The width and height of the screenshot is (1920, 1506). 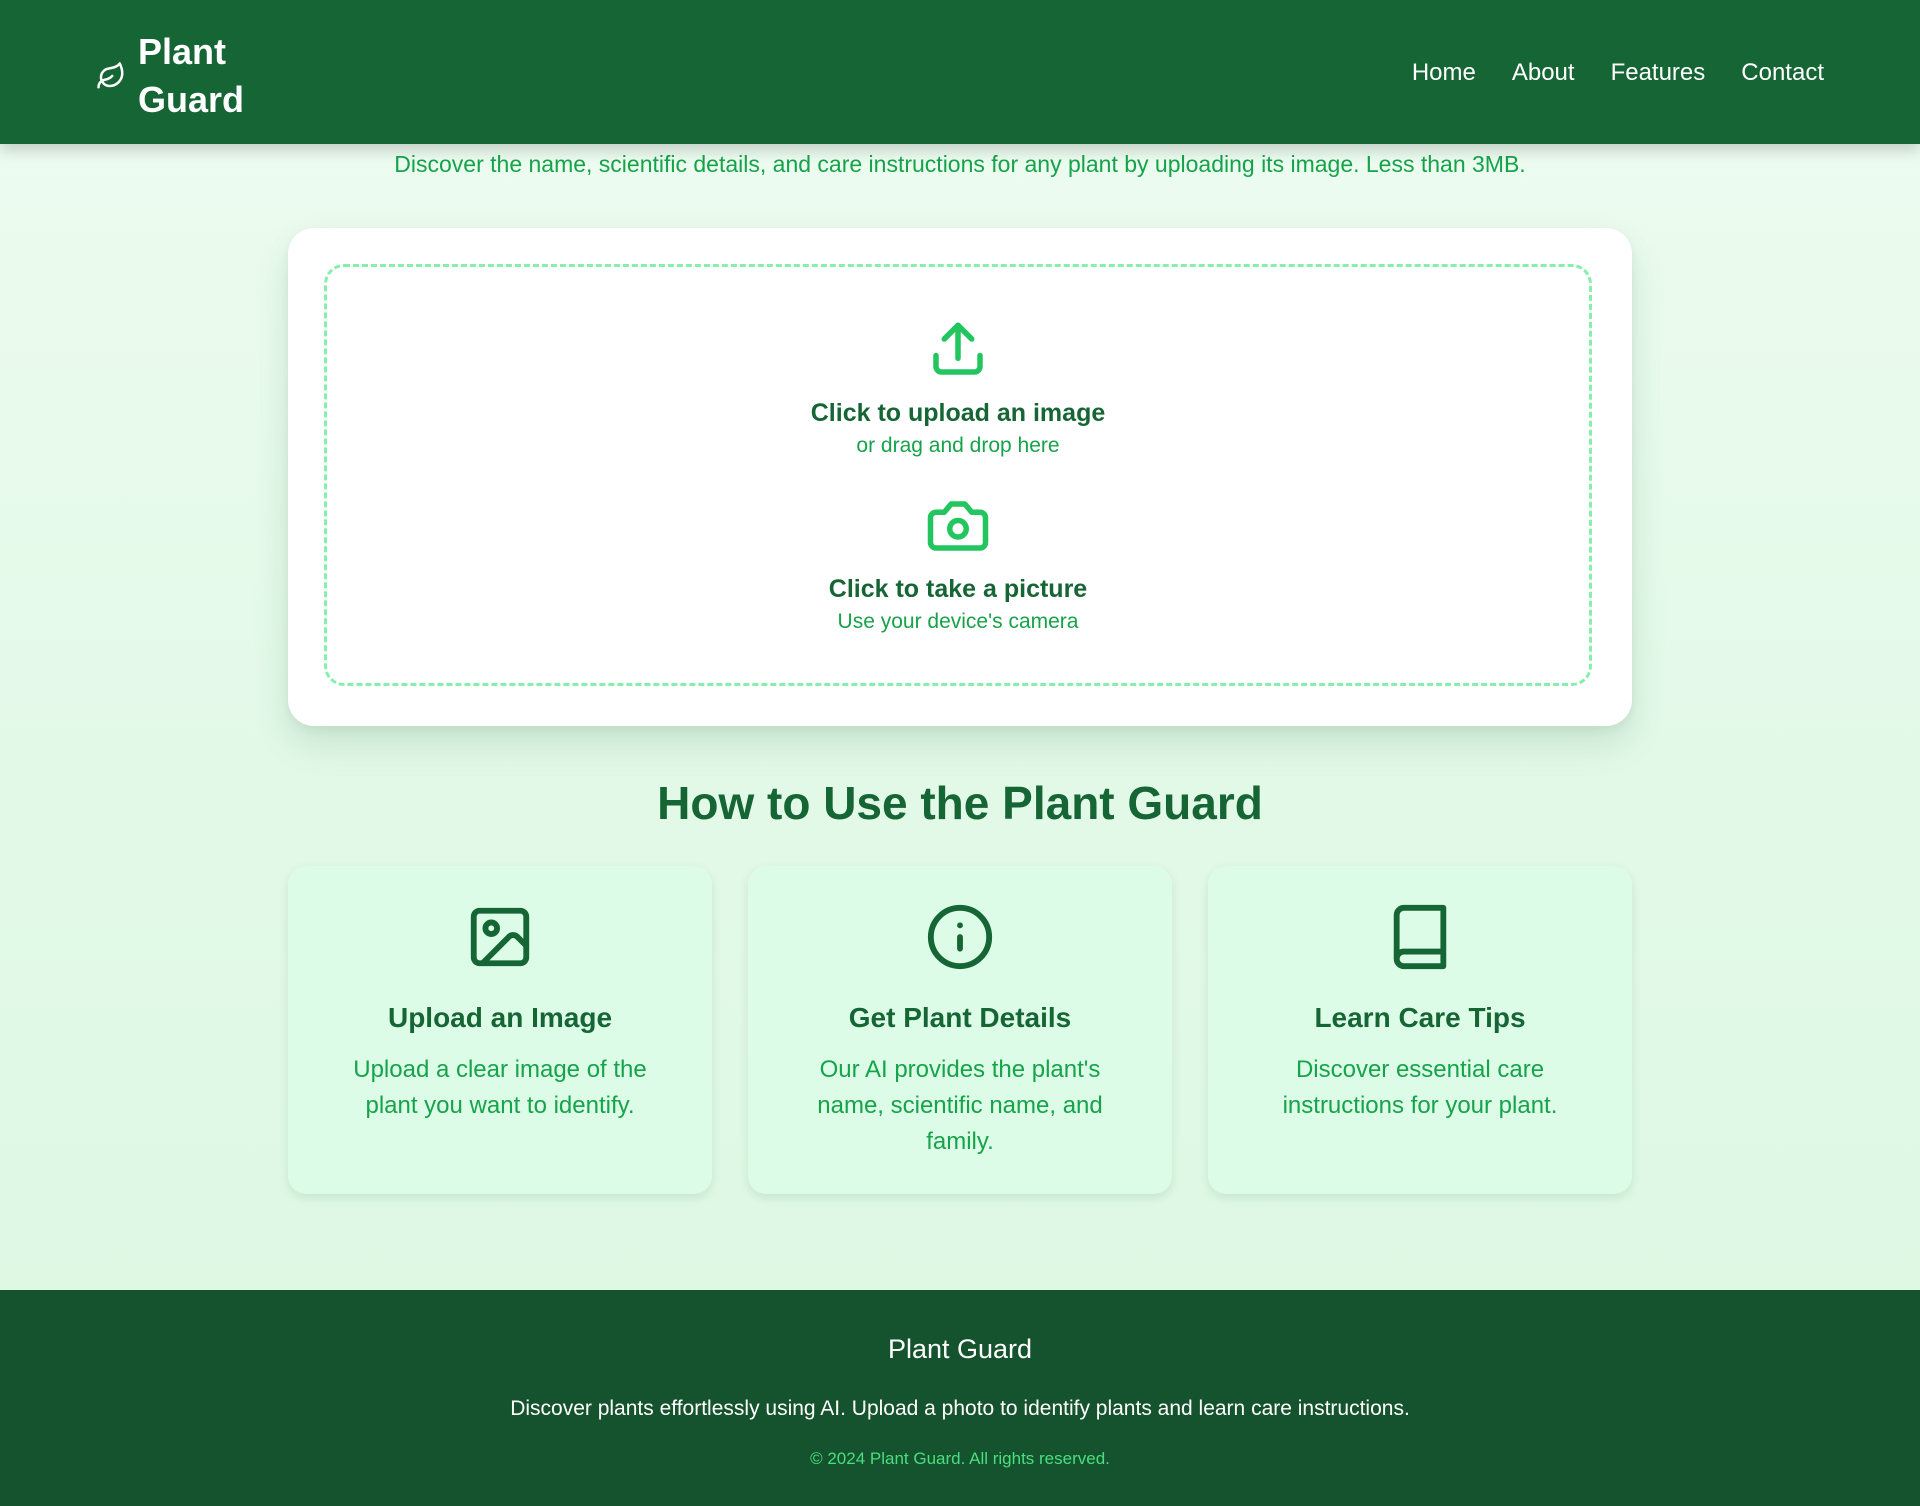 I want to click on brand-name-line2: Guard, so click(x=191, y=99).